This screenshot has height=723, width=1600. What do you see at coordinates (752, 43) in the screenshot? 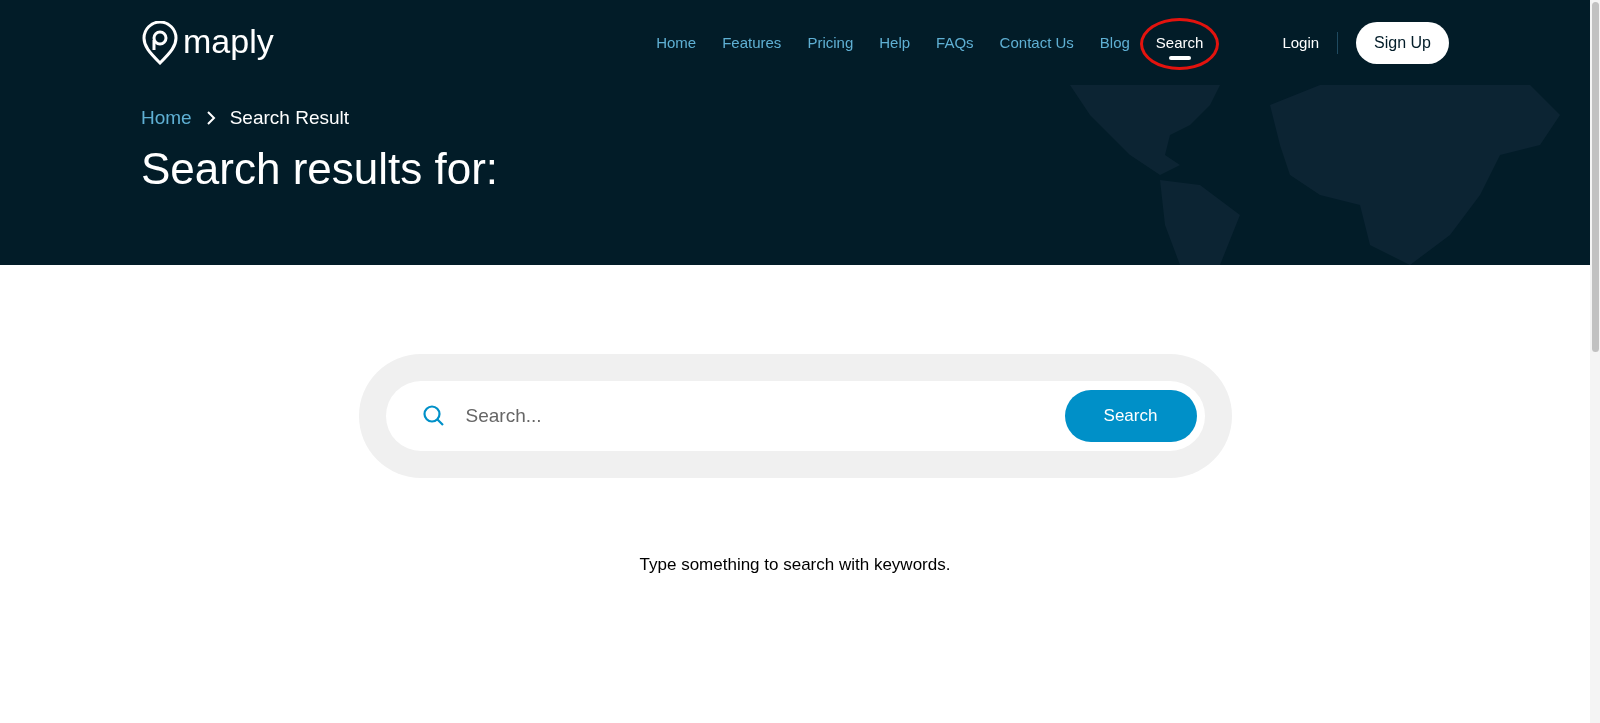
I see `nav-link: Features` at bounding box center [752, 43].